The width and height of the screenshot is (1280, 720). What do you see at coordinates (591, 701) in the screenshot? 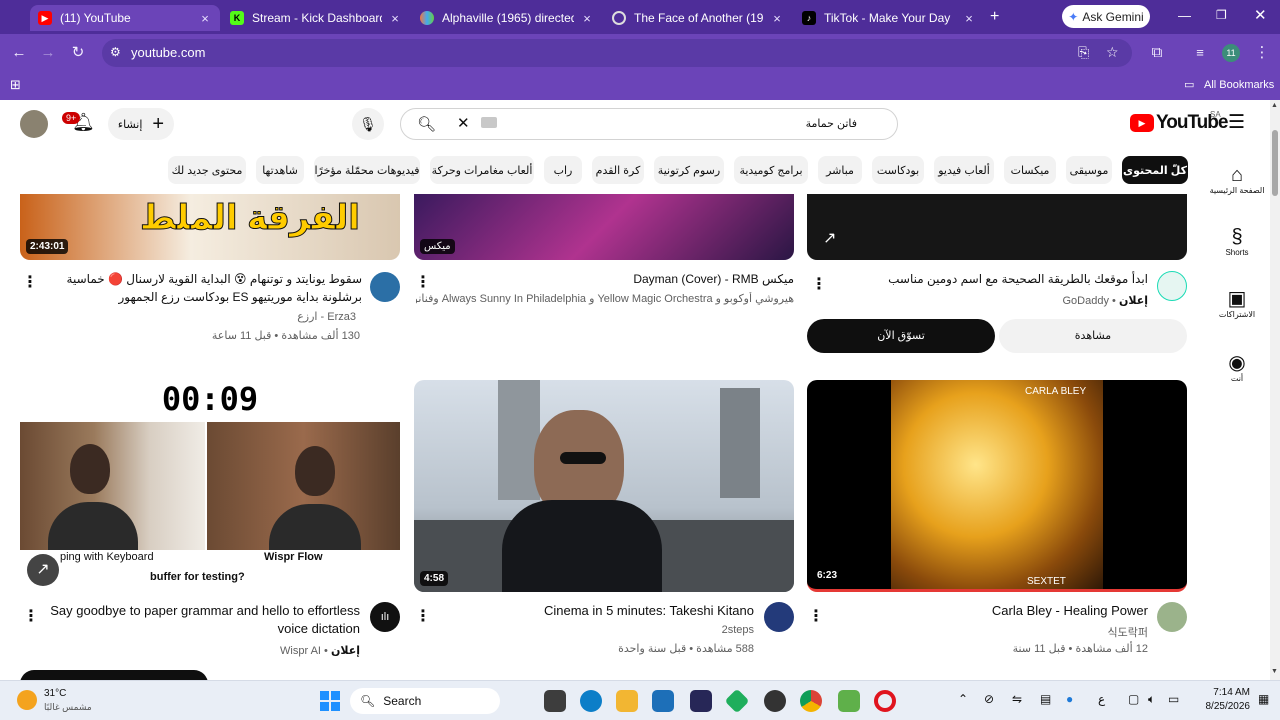
I see `edge-icon` at bounding box center [591, 701].